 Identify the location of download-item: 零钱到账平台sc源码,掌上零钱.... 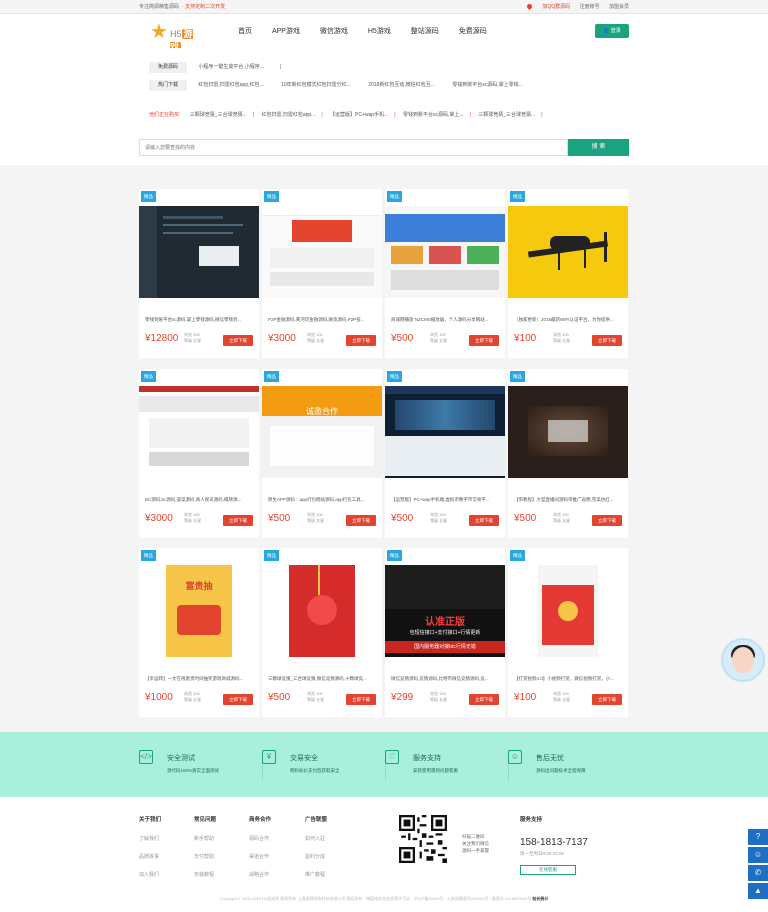
(487, 85).